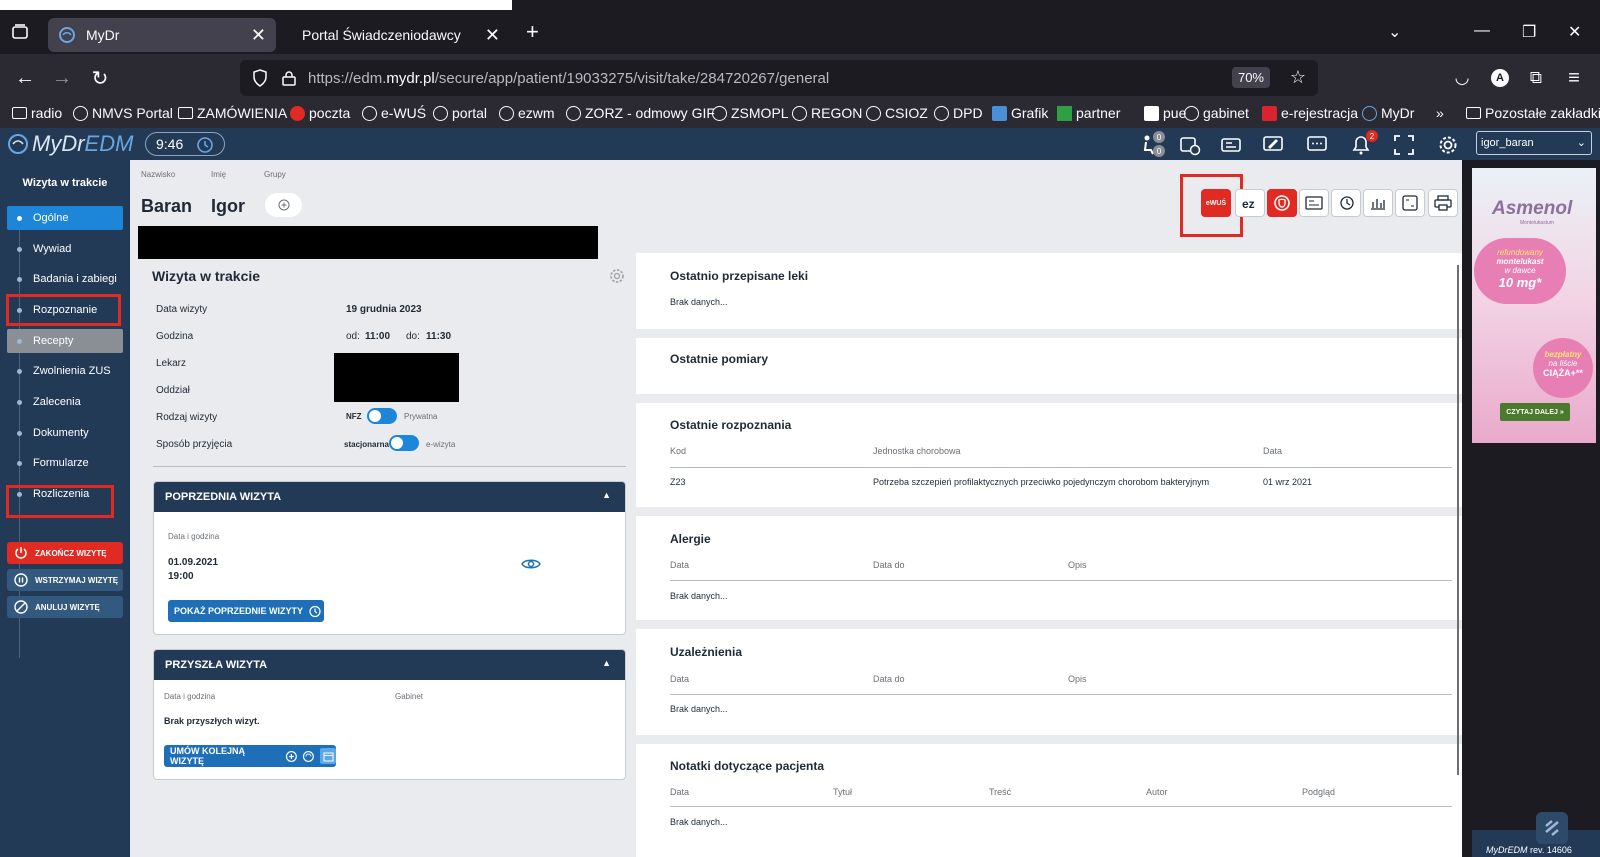 The height and width of the screenshot is (857, 1600). I want to click on new-tab-icon: +, so click(532, 32).